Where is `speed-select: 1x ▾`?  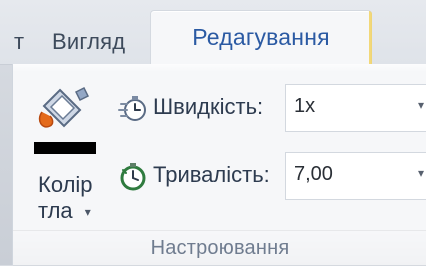 speed-select: 1x ▾ is located at coordinates (355, 108).